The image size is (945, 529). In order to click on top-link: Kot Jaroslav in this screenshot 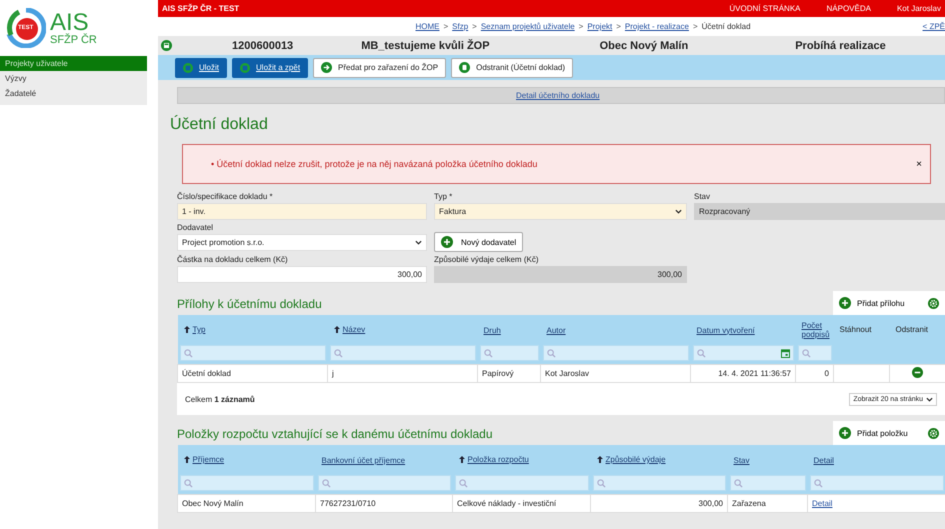, I will do `click(918, 8)`.